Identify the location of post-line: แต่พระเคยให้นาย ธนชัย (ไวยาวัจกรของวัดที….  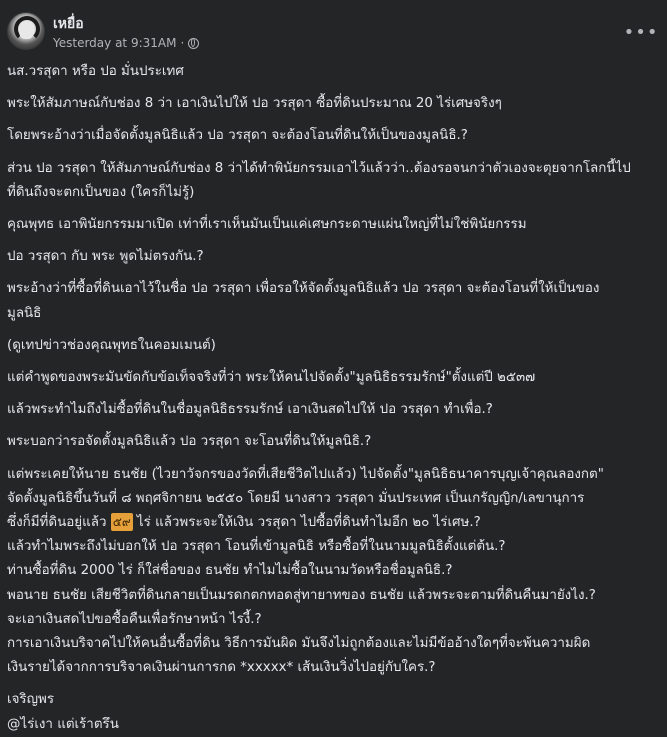
(305, 474).